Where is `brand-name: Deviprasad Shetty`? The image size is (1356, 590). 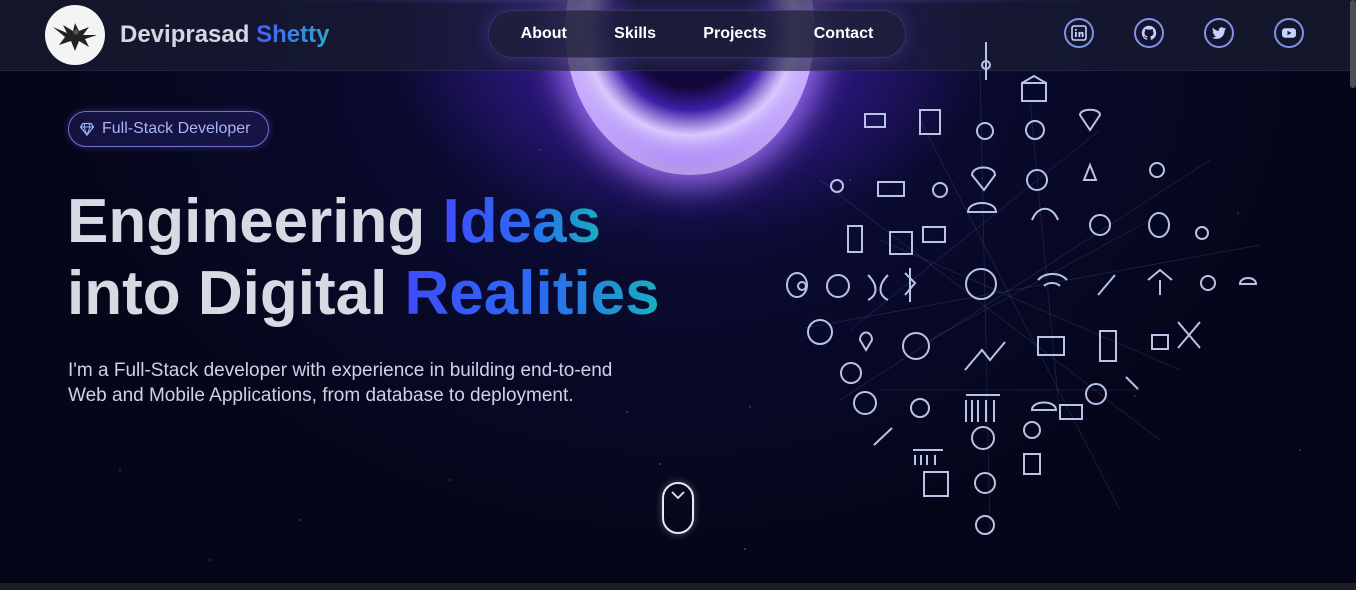 brand-name: Deviprasad Shetty is located at coordinates (224, 35).